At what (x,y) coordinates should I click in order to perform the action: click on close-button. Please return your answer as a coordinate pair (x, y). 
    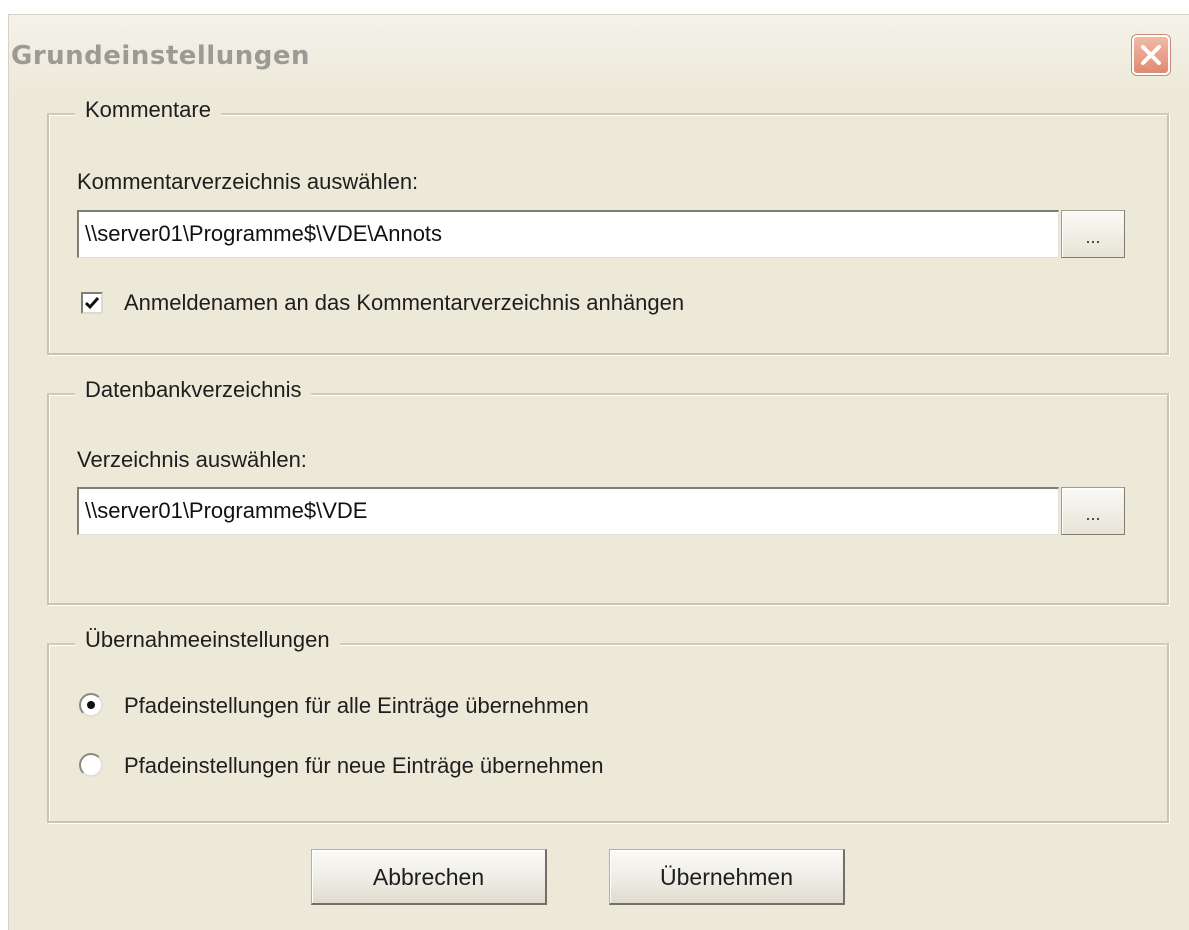
    Looking at the image, I should click on (1151, 55).